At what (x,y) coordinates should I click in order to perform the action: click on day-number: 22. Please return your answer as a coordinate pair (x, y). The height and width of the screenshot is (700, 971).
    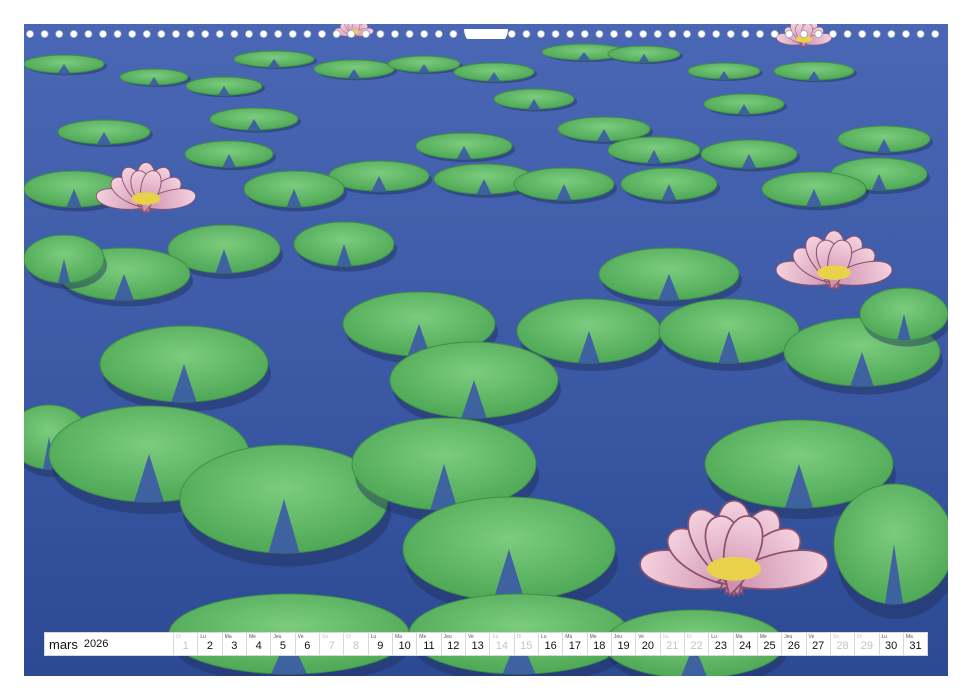
    Looking at the image, I should click on (696, 646).